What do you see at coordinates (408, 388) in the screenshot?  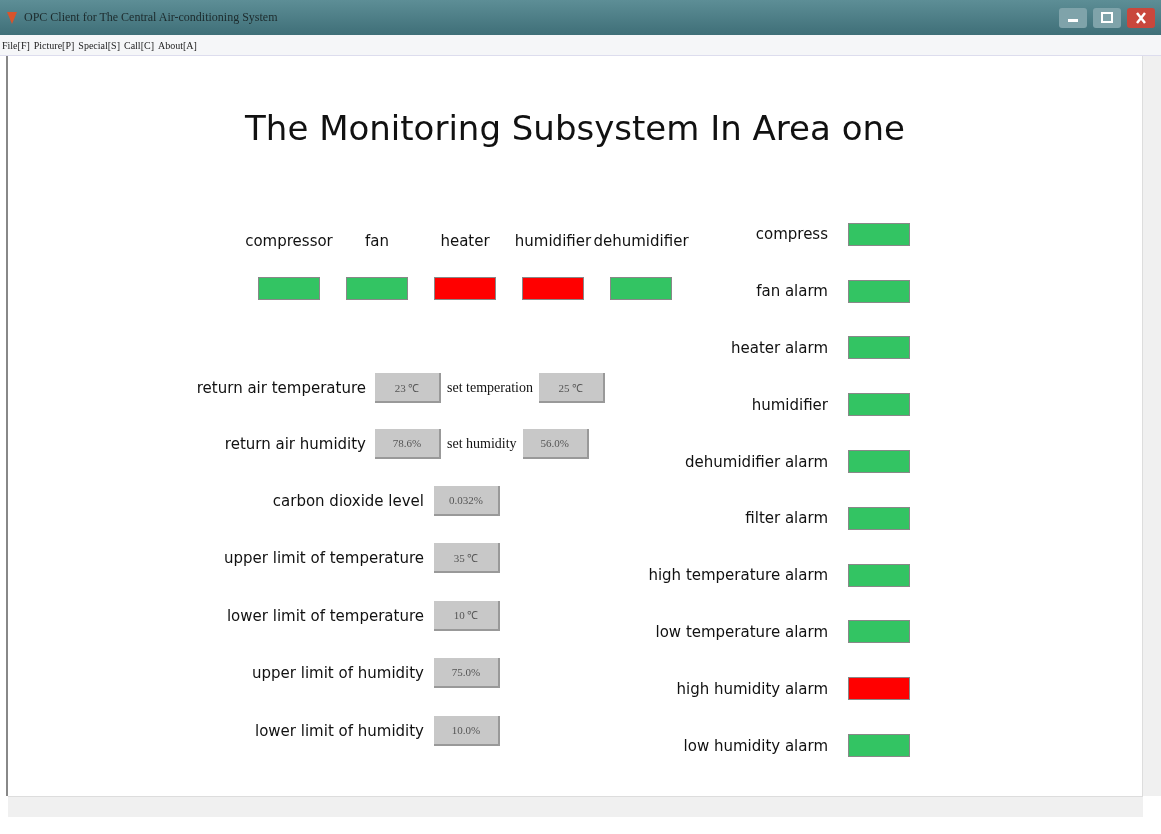 I see `value-display: 23 ℃` at bounding box center [408, 388].